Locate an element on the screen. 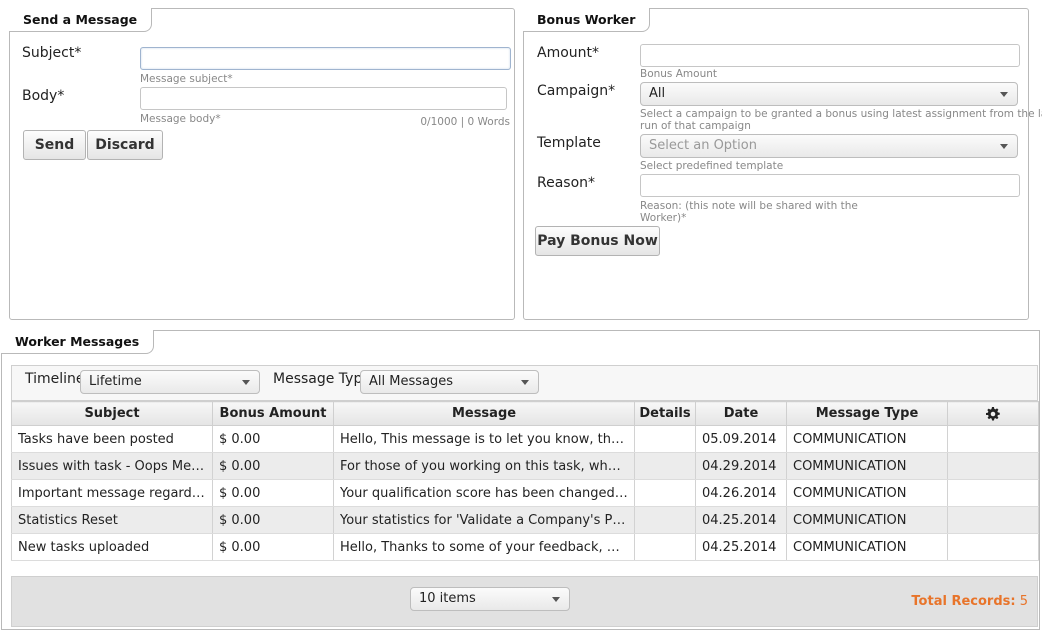 The width and height of the screenshot is (1042, 630). cell-subject: Statistics Reset is located at coordinates (112, 520).